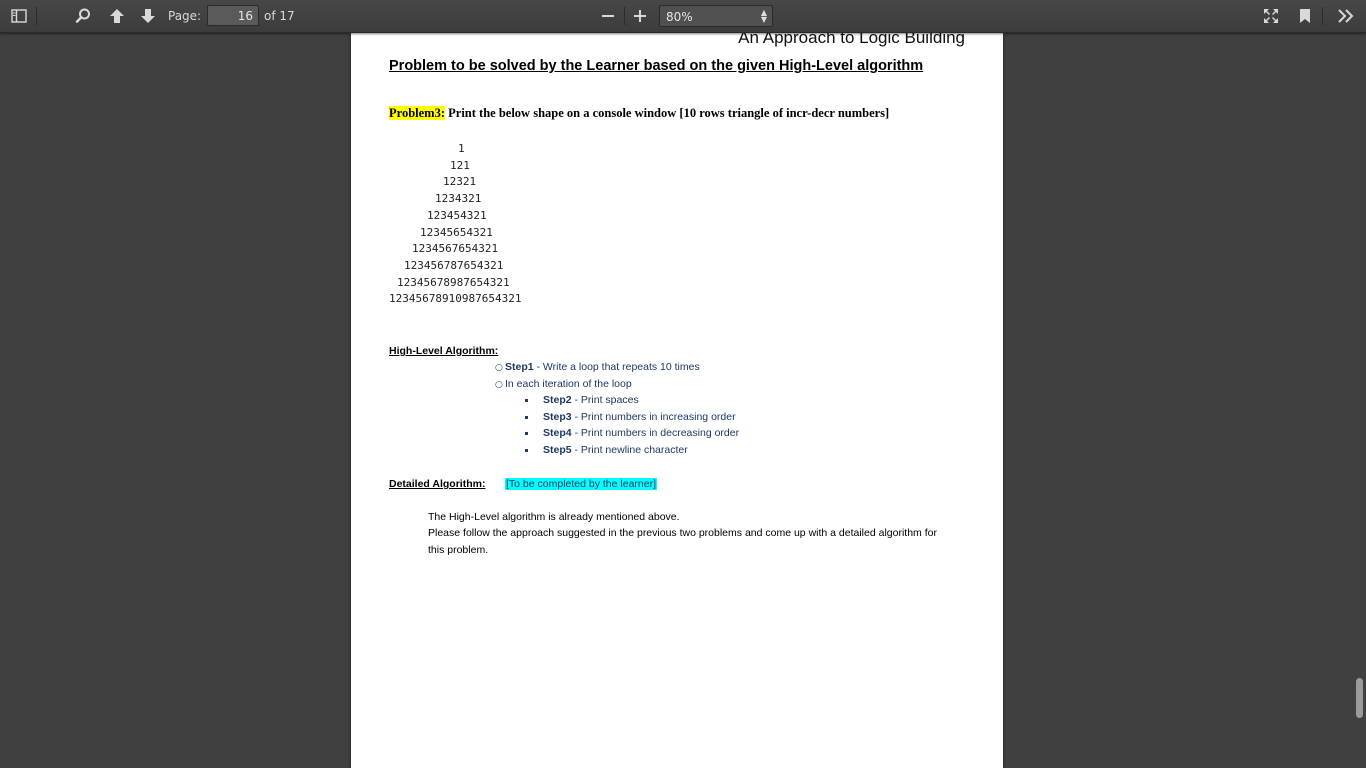 This screenshot has height=768, width=1366. I want to click on search-icon, so click(83, 16).